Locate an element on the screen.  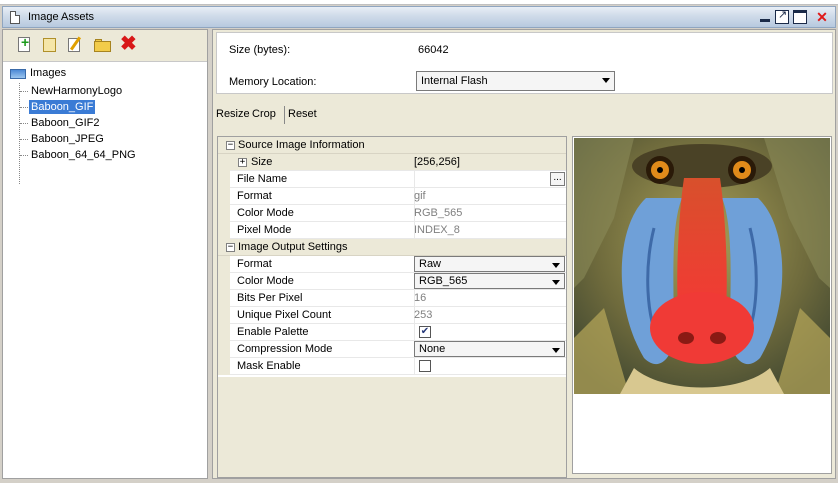
rename-icon is located at coordinates (50, 45).